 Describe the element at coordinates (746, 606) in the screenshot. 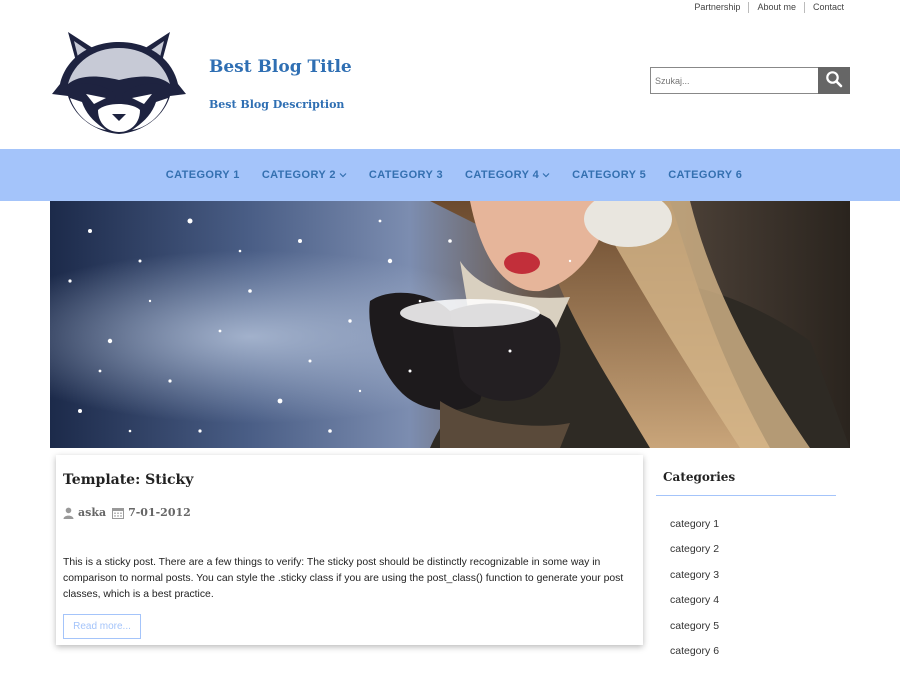

I see `sidebar-item-category-4: category 4` at that location.